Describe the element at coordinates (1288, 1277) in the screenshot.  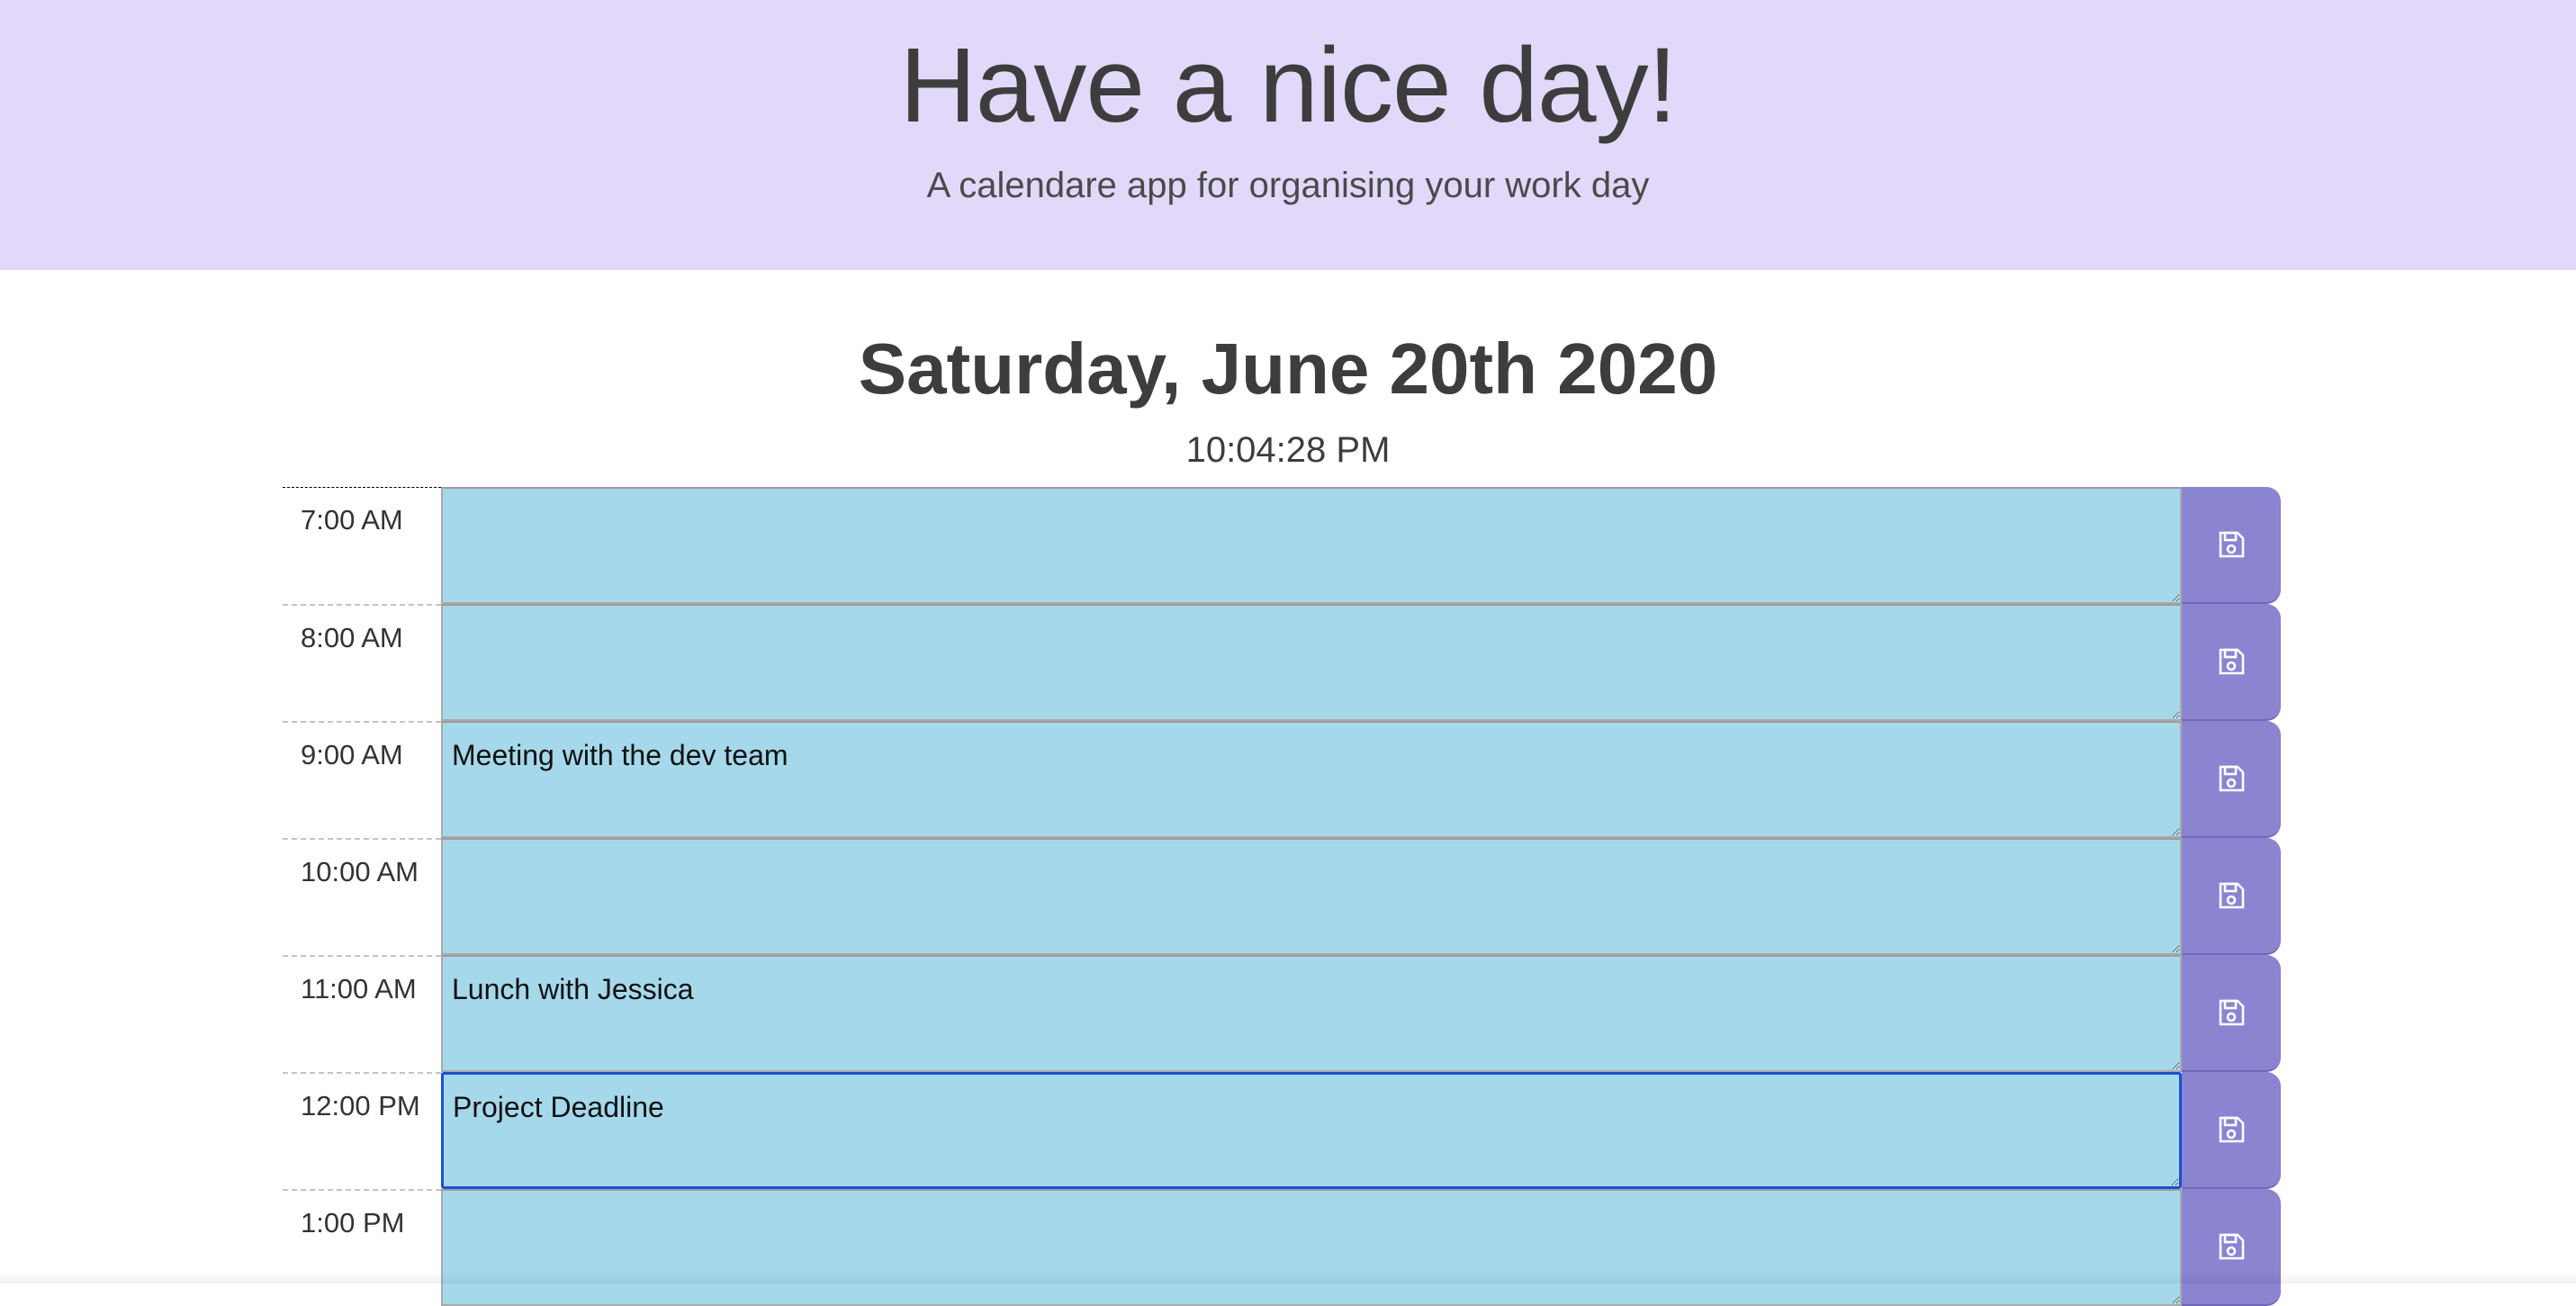
I see `scroll-shadow` at that location.